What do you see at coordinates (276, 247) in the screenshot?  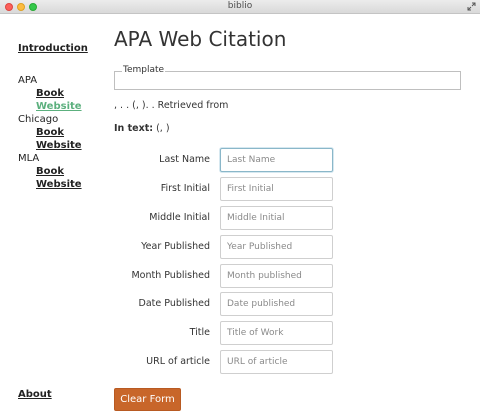 I see `year-published-input` at bounding box center [276, 247].